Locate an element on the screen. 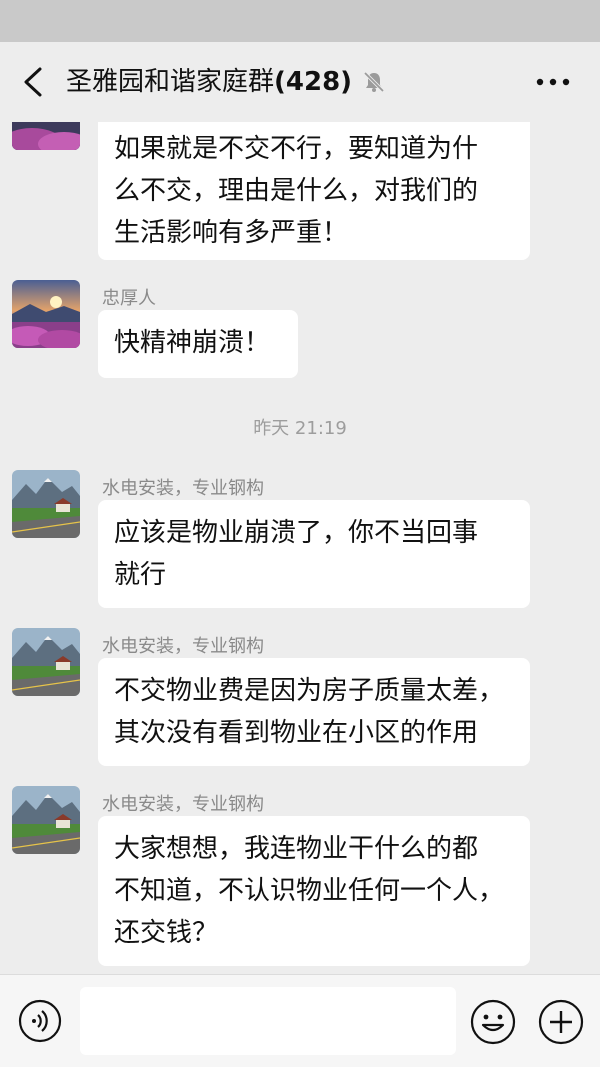 Image resolution: width=600 pixels, height=1067 pixels. bell-mute-icon is located at coordinates (374, 82).